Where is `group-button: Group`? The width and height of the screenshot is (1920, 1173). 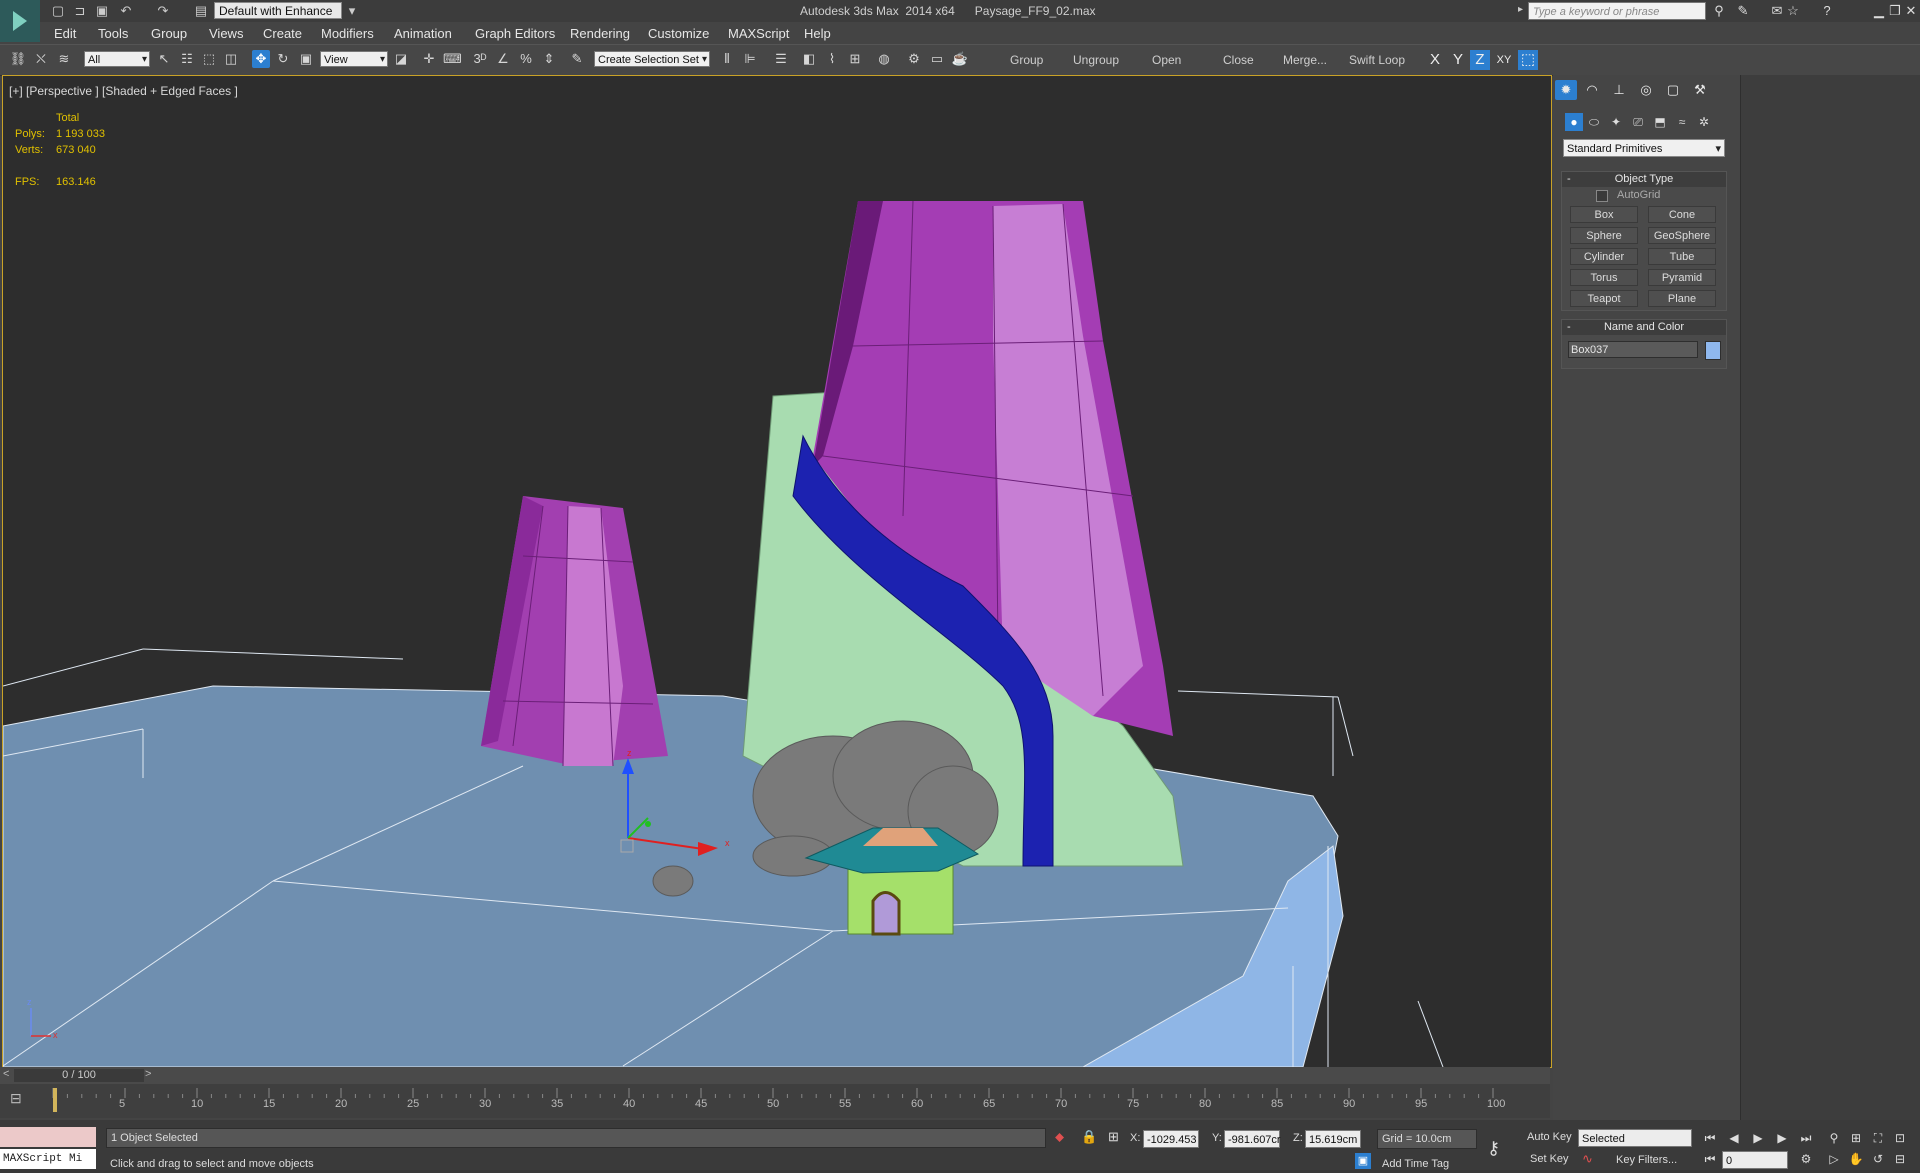
group-button: Group is located at coordinates (1026, 60).